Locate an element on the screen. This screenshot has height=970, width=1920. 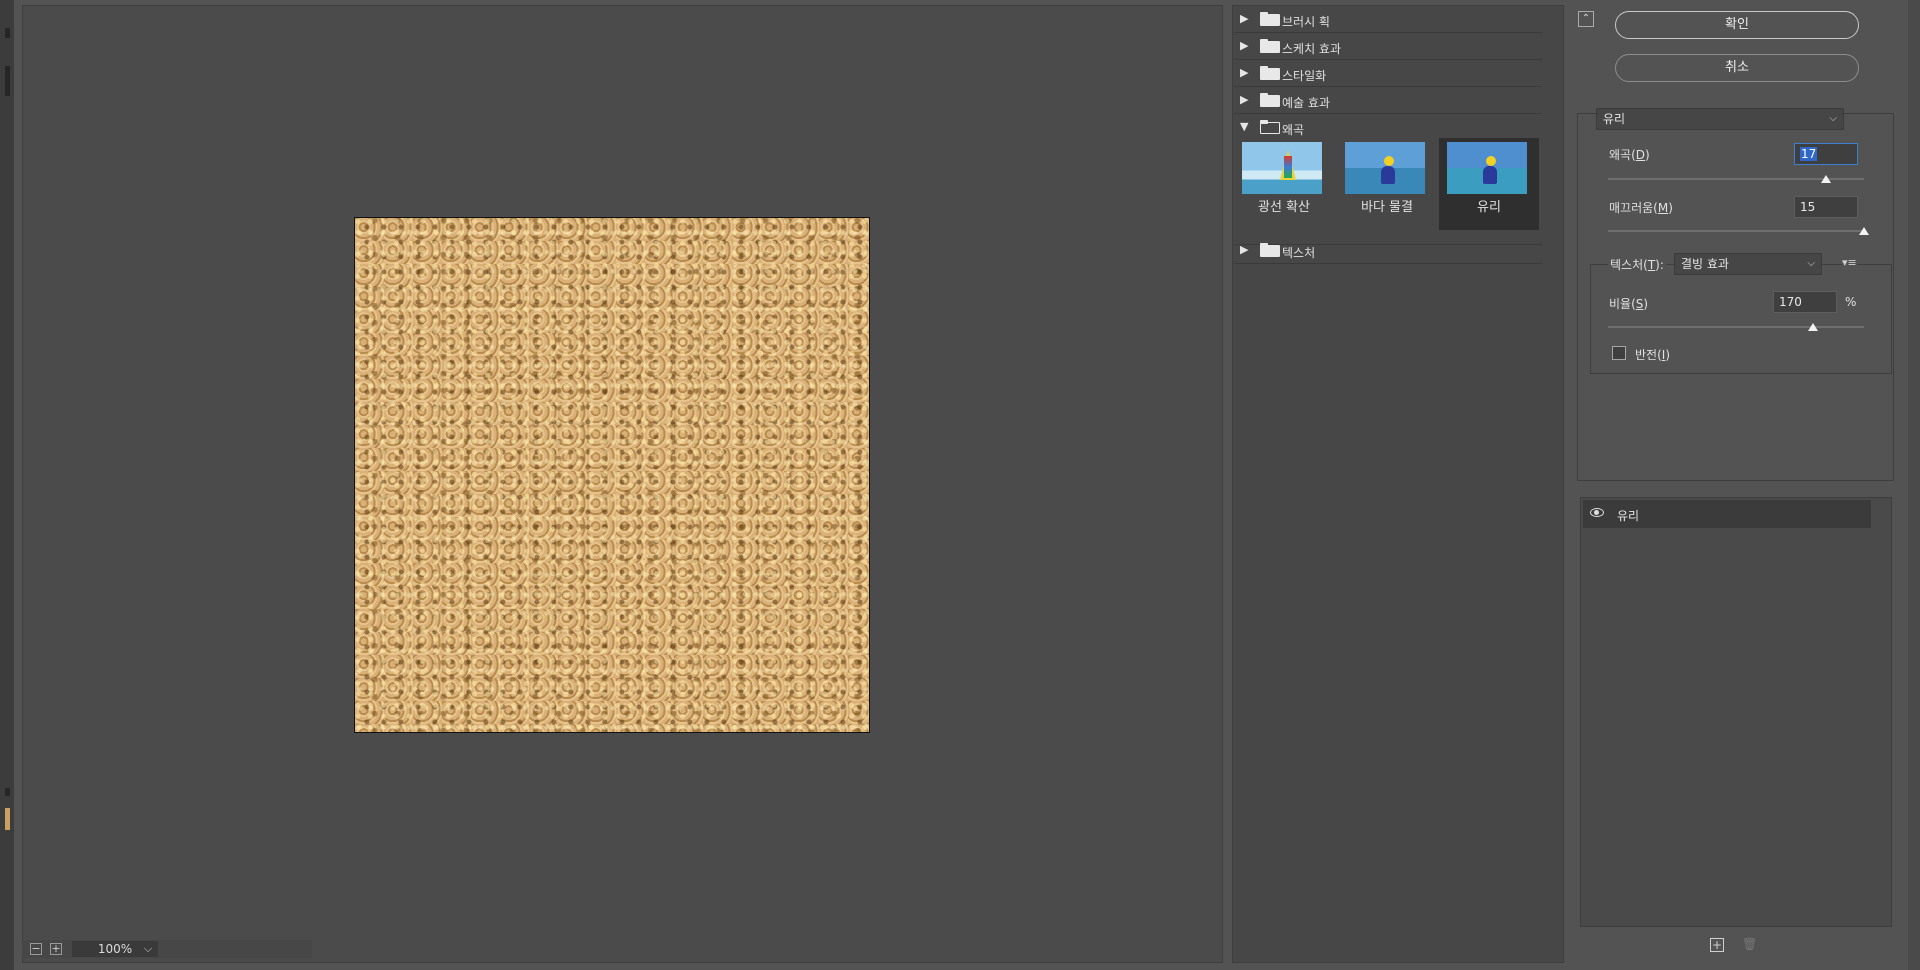
effect-layer-name: 유리 is located at coordinates (1628, 516).